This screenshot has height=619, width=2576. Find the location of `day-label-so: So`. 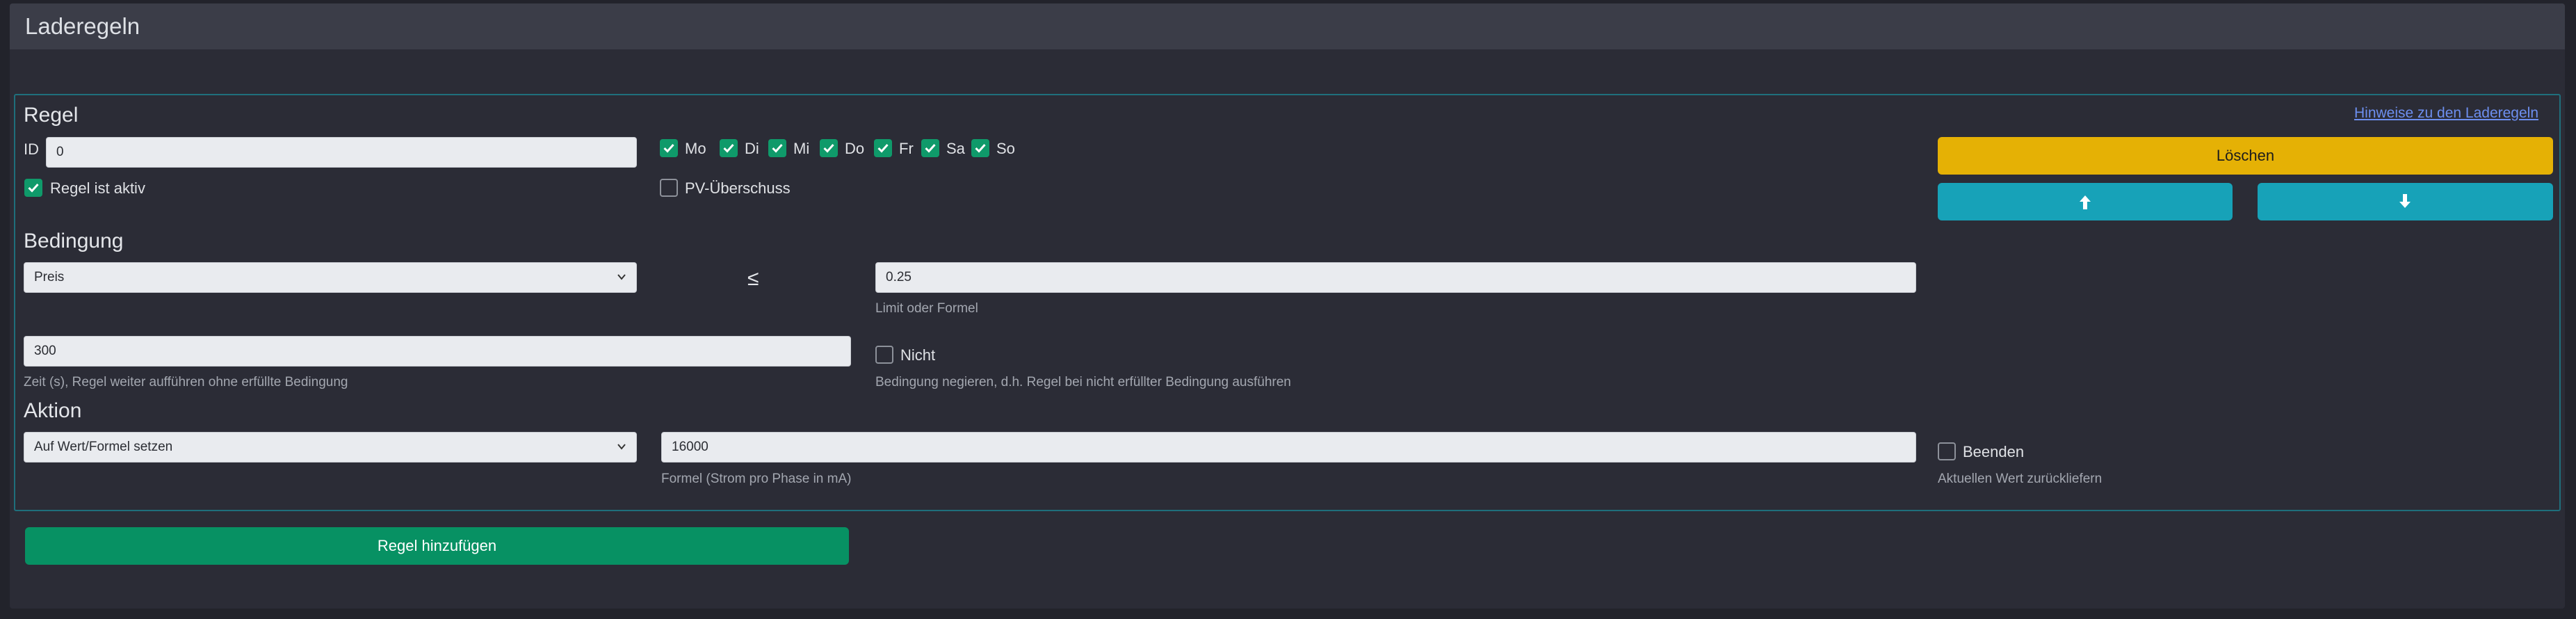

day-label-so: So is located at coordinates (1005, 148).